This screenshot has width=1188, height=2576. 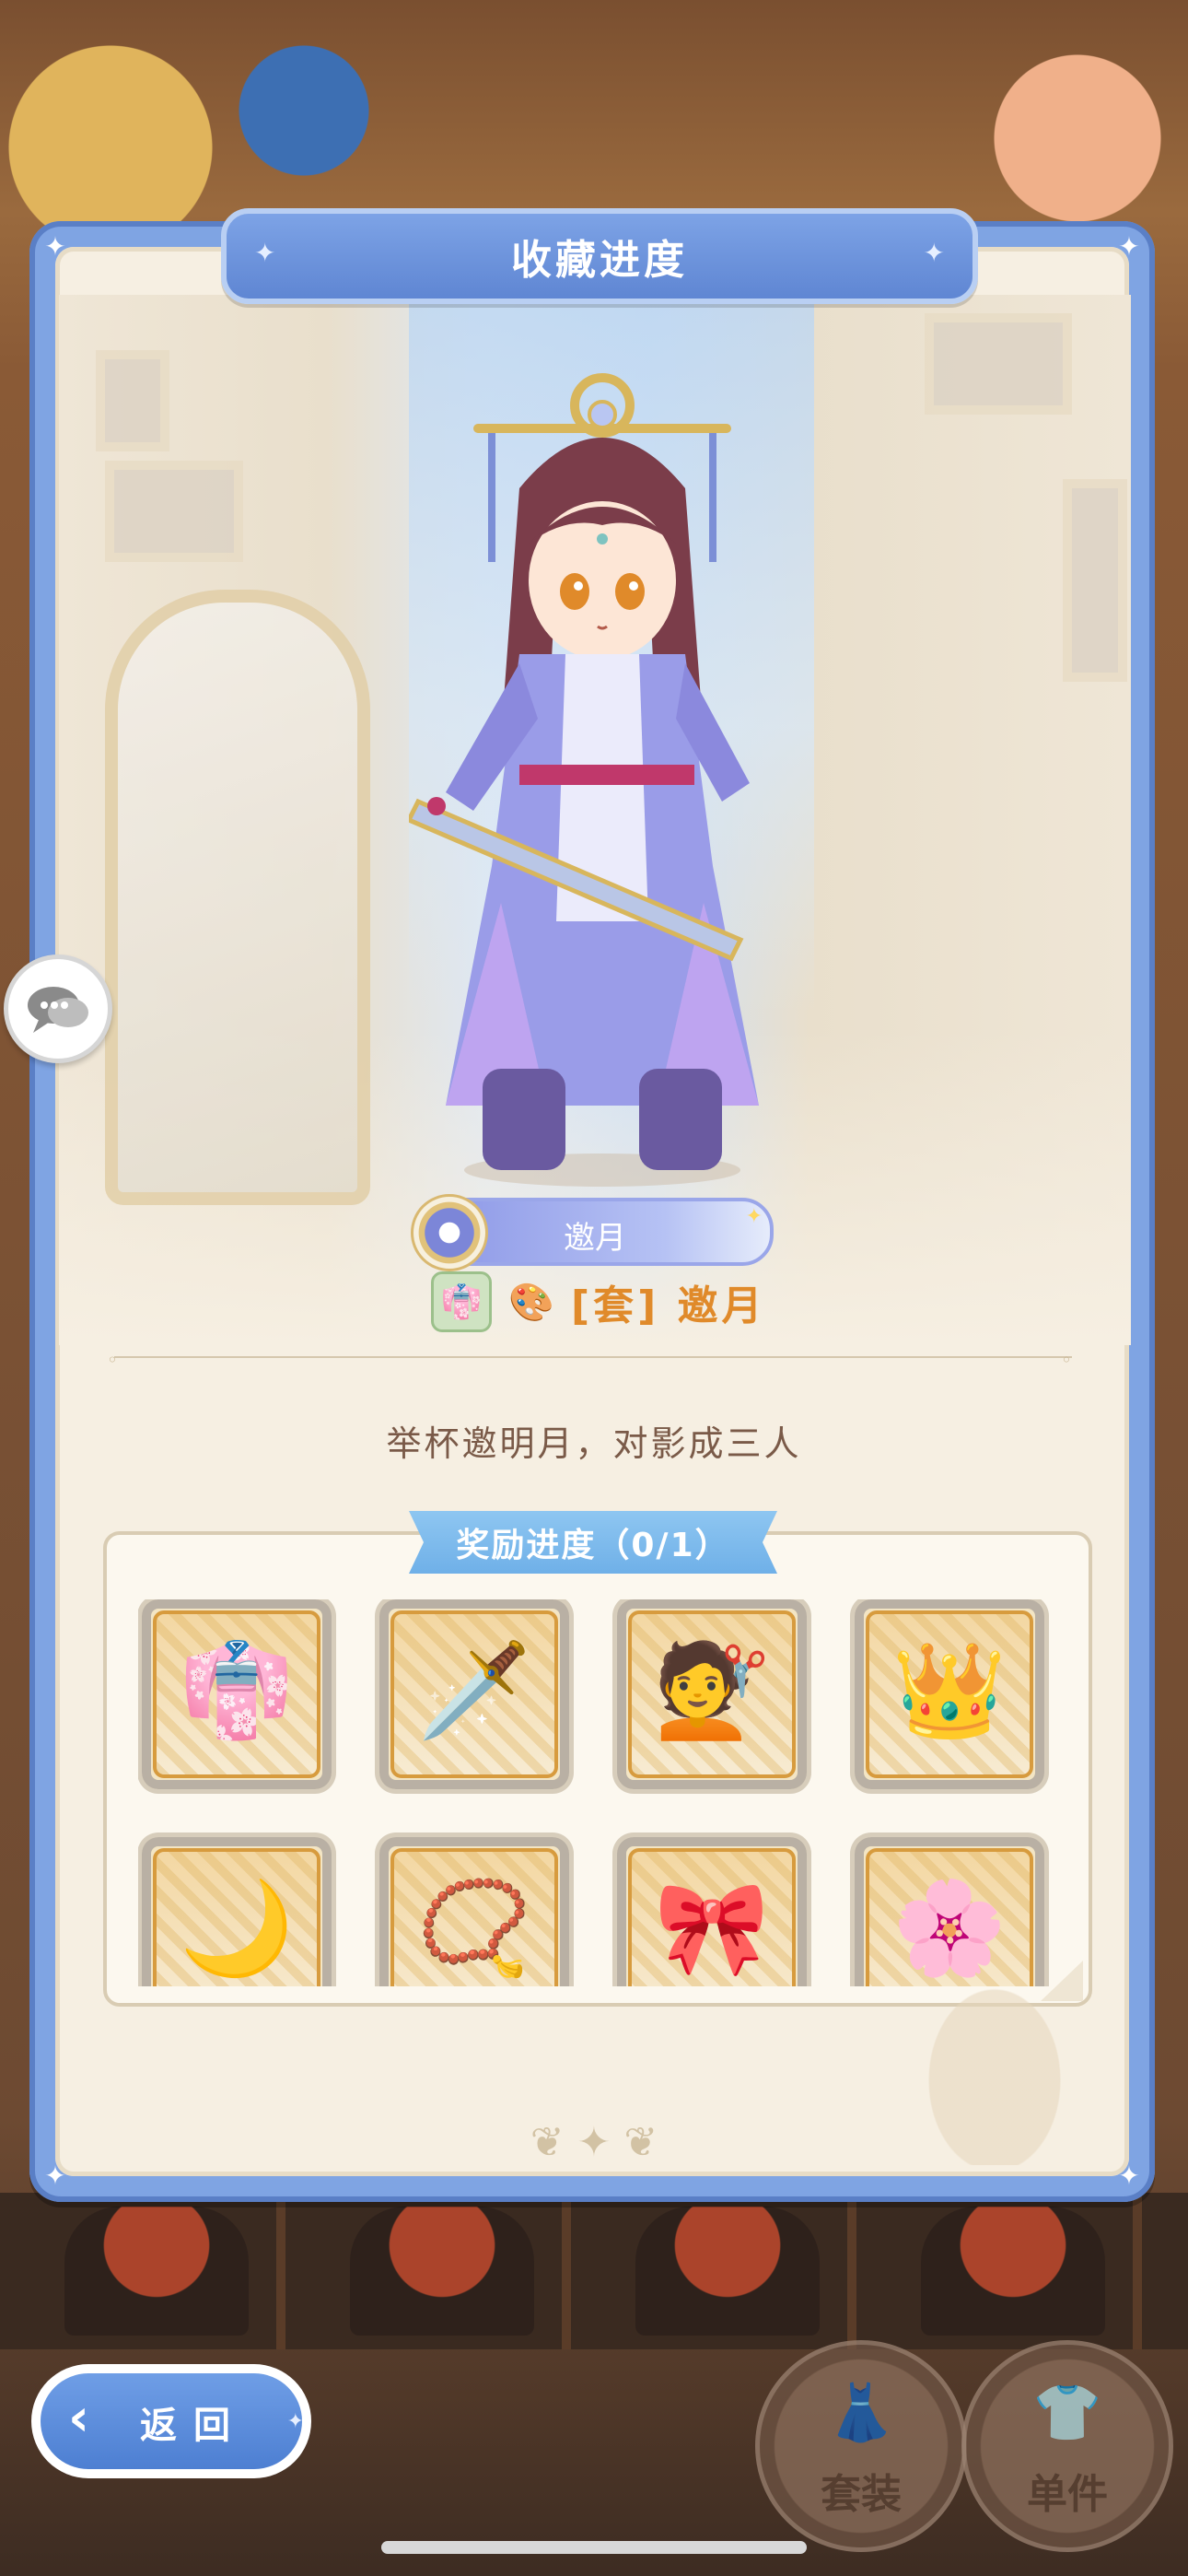 What do you see at coordinates (668, 1305) in the screenshot?
I see `outfit-set-label: [套] 邀月` at bounding box center [668, 1305].